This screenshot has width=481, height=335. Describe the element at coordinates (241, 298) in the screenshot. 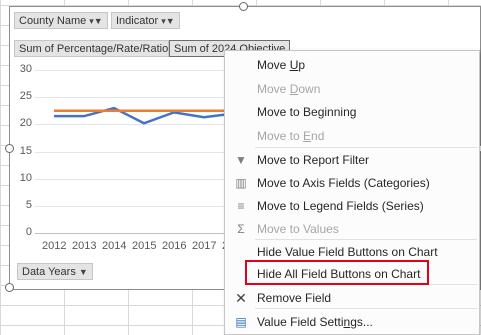

I see `close-x-icon: ✕` at that location.